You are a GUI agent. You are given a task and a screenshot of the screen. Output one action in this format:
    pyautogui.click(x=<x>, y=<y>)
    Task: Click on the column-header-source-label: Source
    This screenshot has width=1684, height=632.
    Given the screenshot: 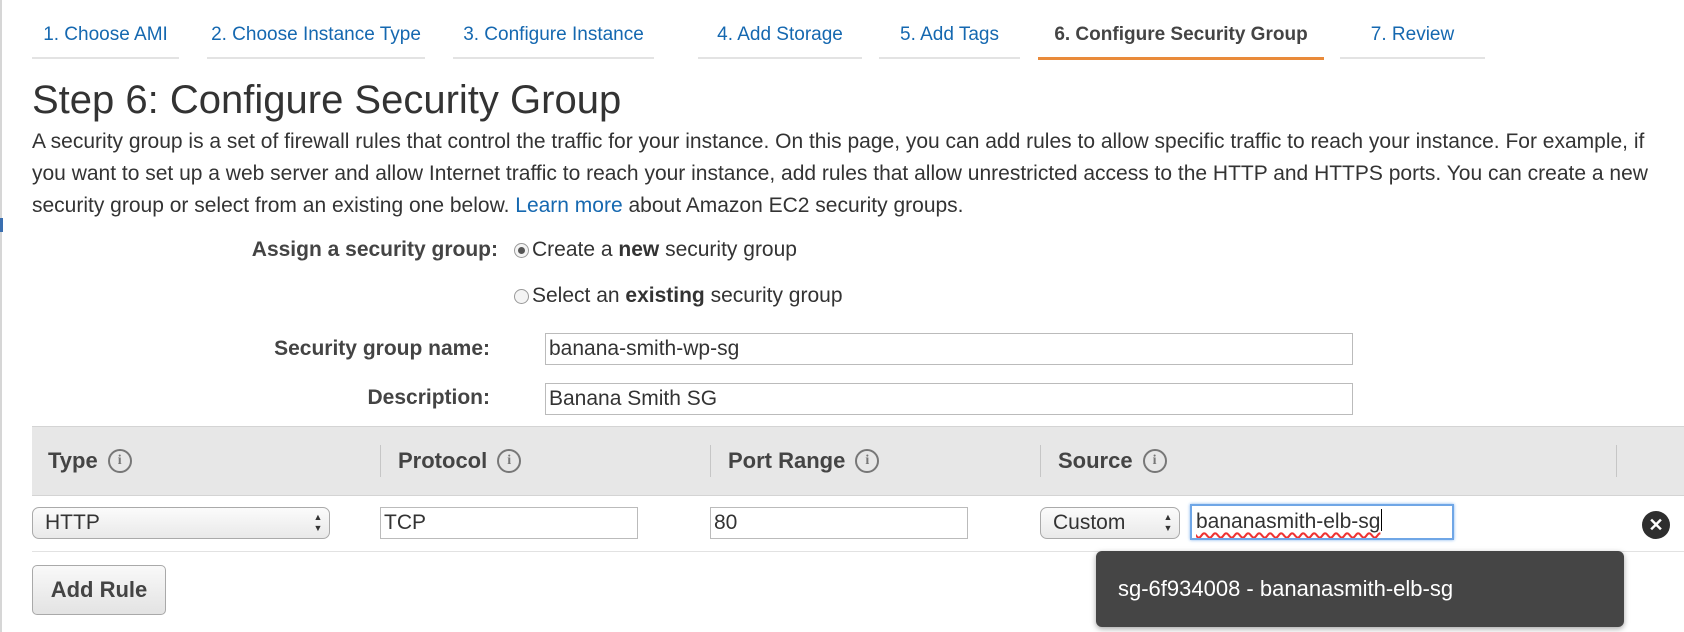 What is the action you would take?
    pyautogui.click(x=1095, y=460)
    